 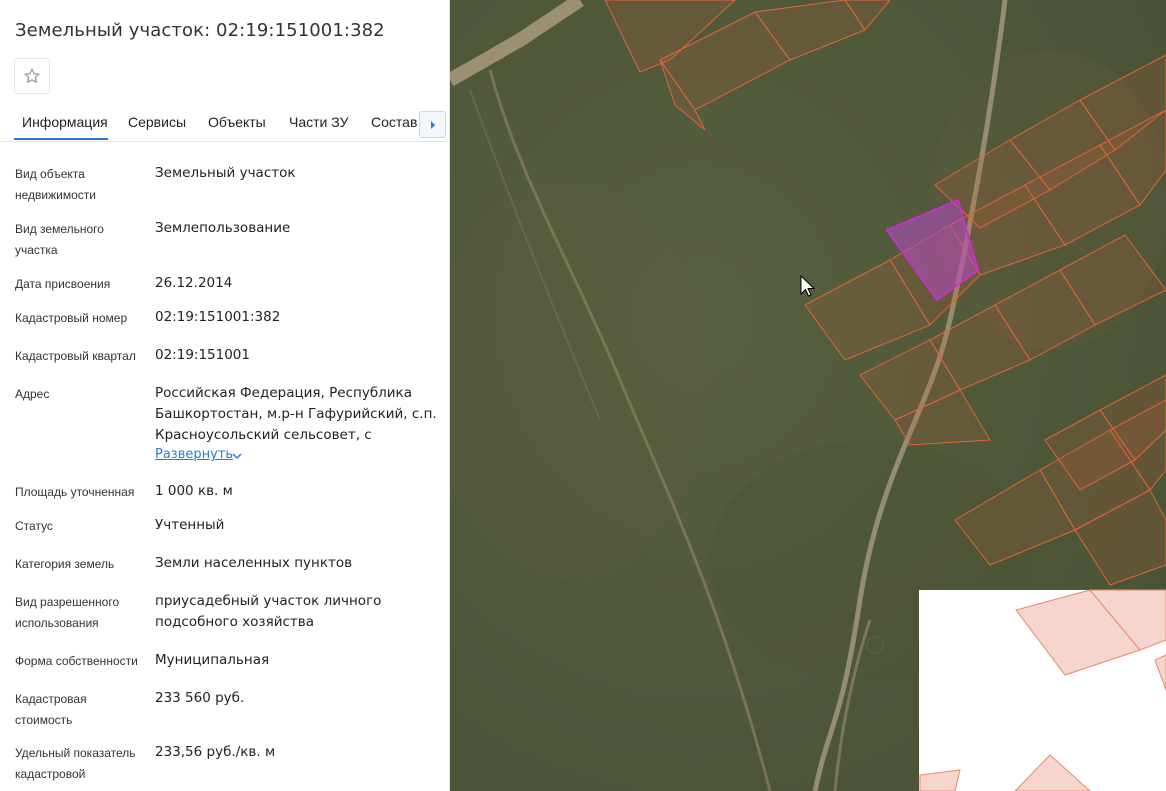 I want to click on field-value: Земельный участок, so click(x=225, y=173).